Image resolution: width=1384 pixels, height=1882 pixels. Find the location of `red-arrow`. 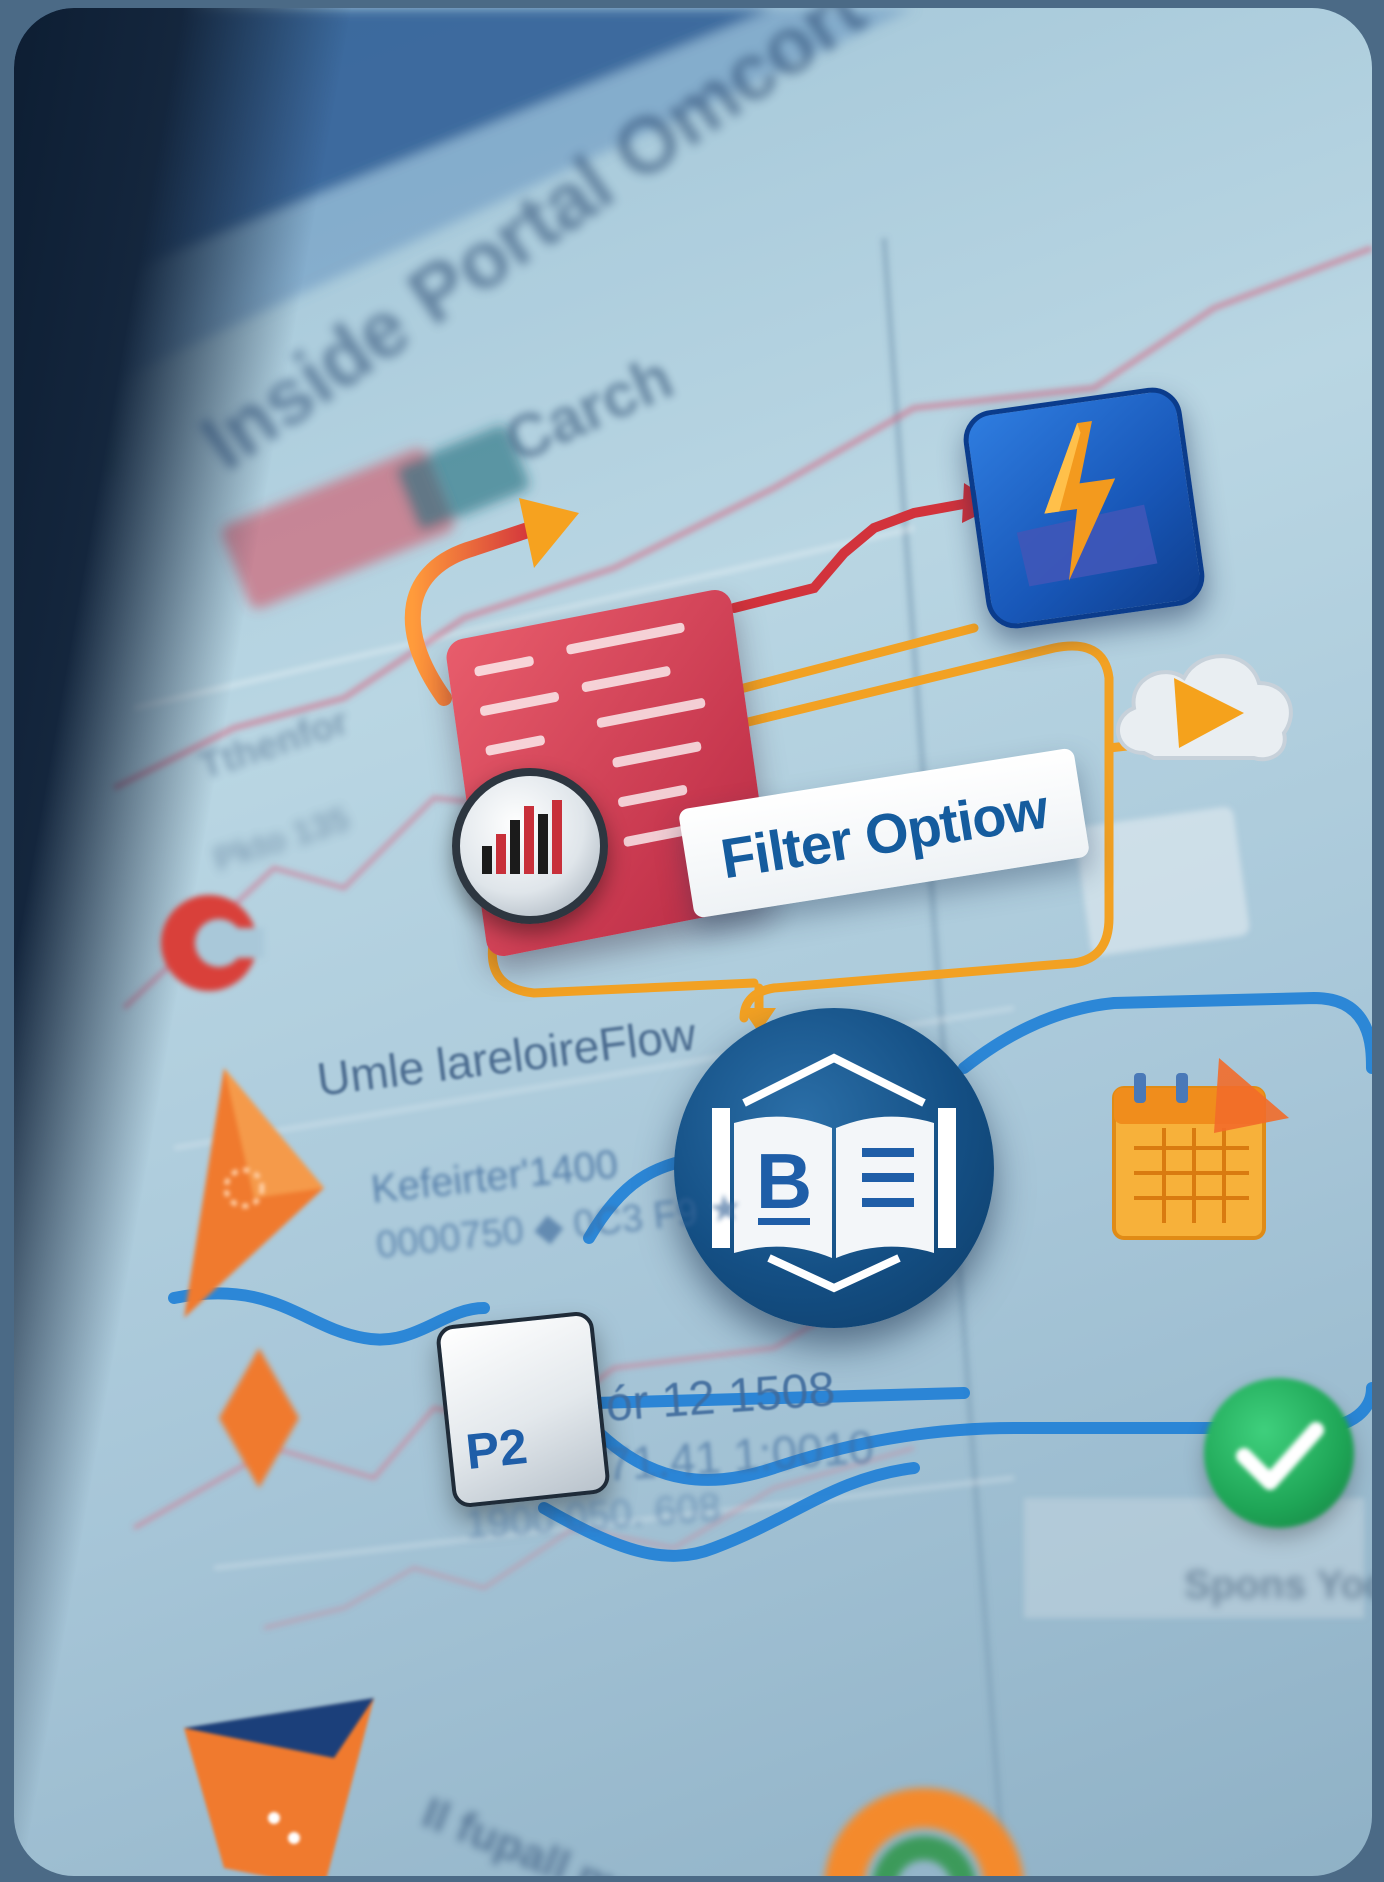

red-arrow is located at coordinates (851, 555).